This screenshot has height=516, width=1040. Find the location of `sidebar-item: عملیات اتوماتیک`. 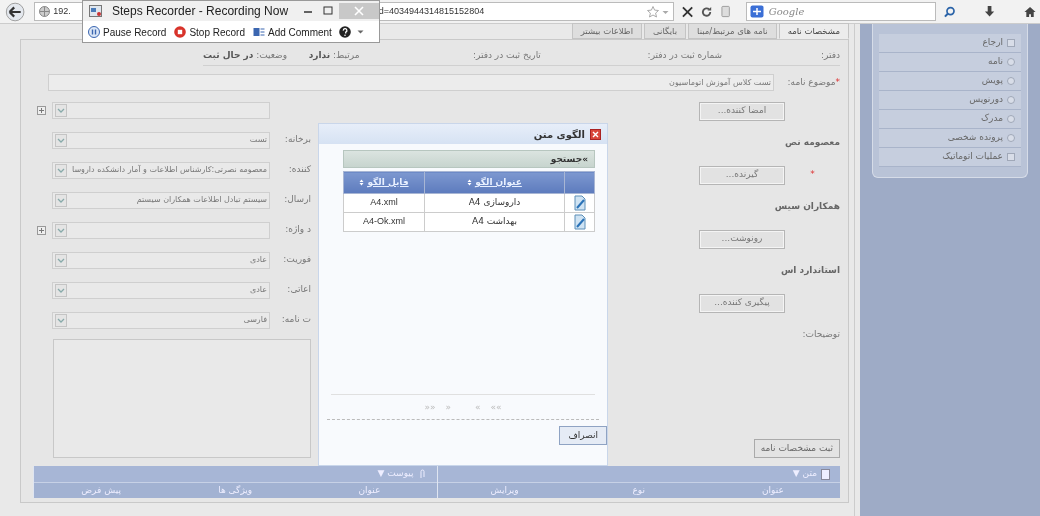

sidebar-item: عملیات اتوماتیک is located at coordinates (950, 157).